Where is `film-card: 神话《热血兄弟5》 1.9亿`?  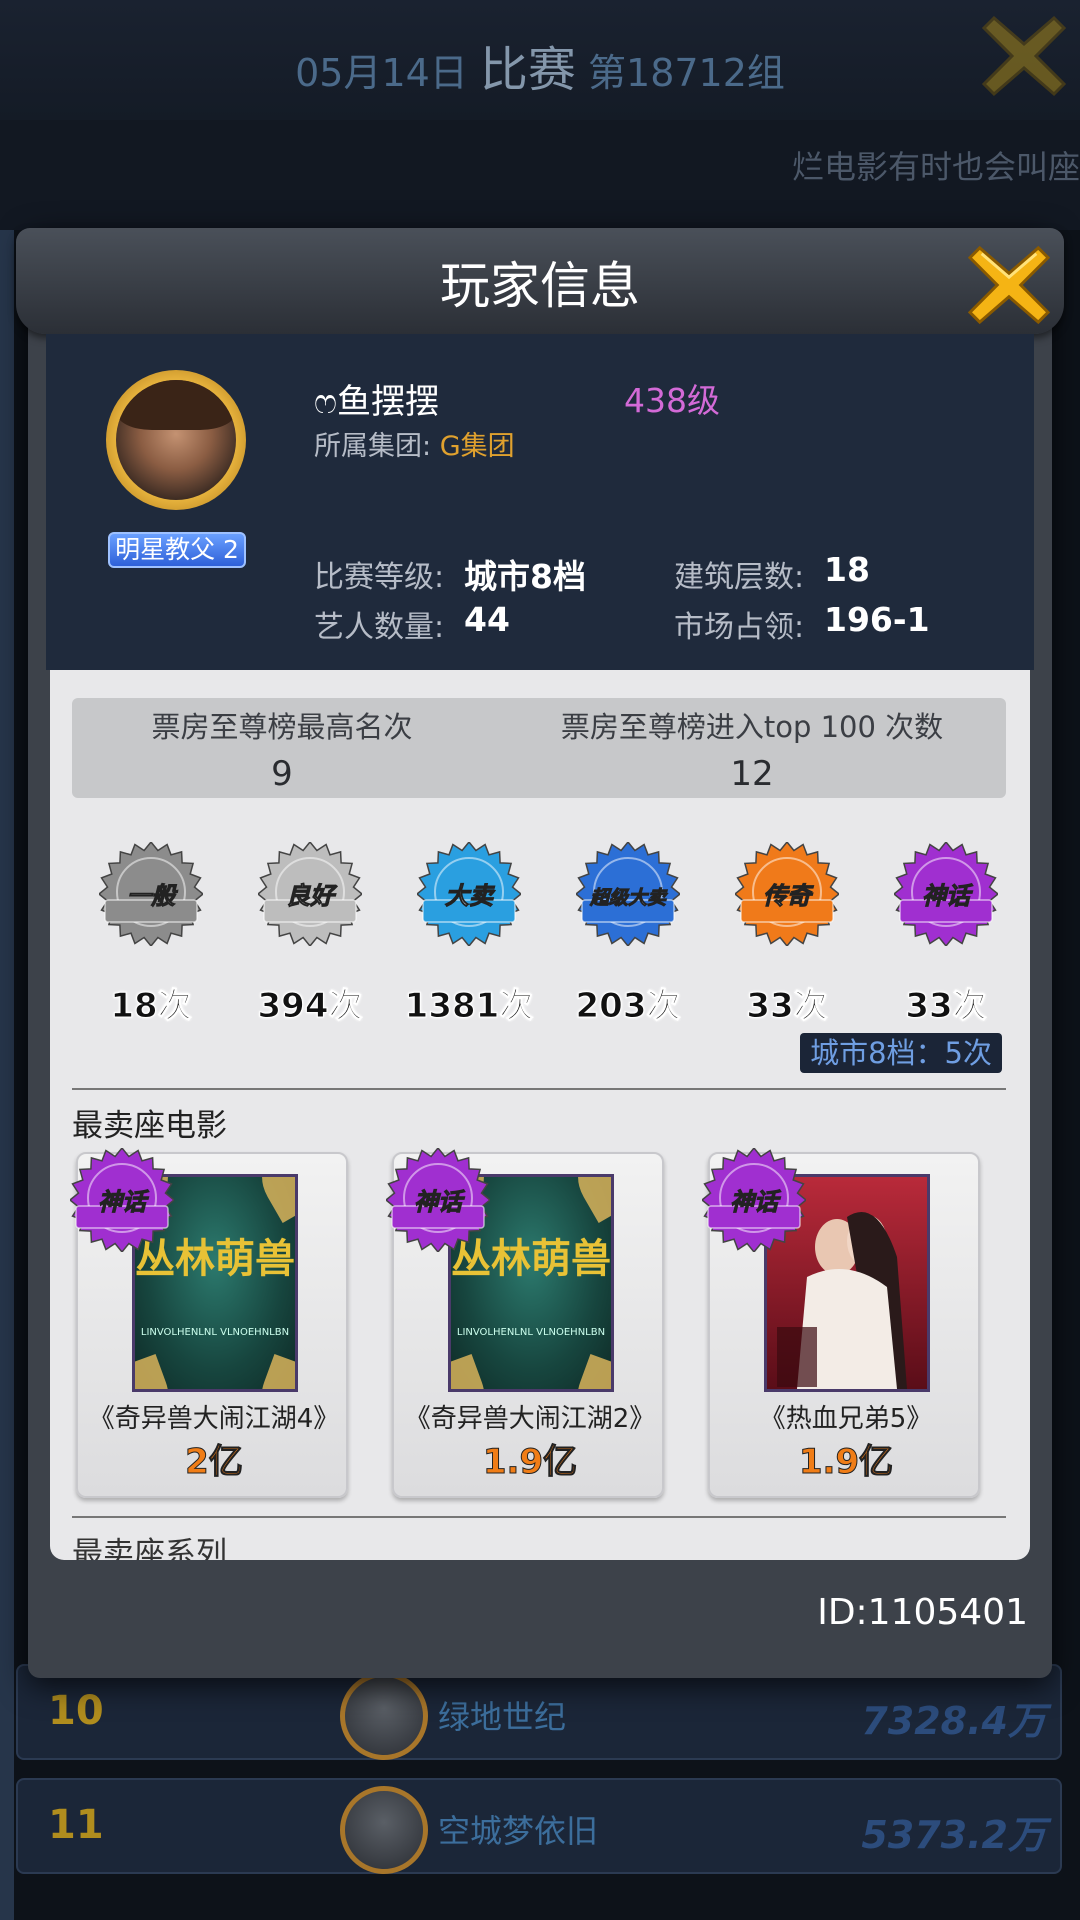 film-card: 神话《热血兄弟5》 1.9亿 is located at coordinates (840, 1322).